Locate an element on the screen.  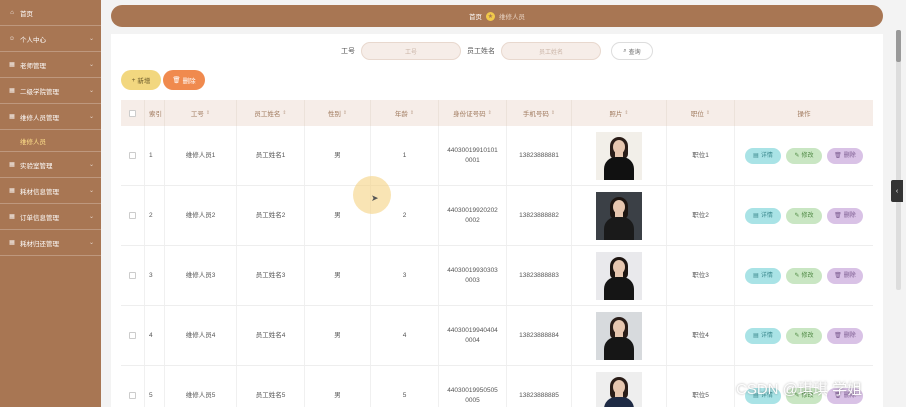
employee-name-input: 员工姓名 is located at coordinates (551, 51).